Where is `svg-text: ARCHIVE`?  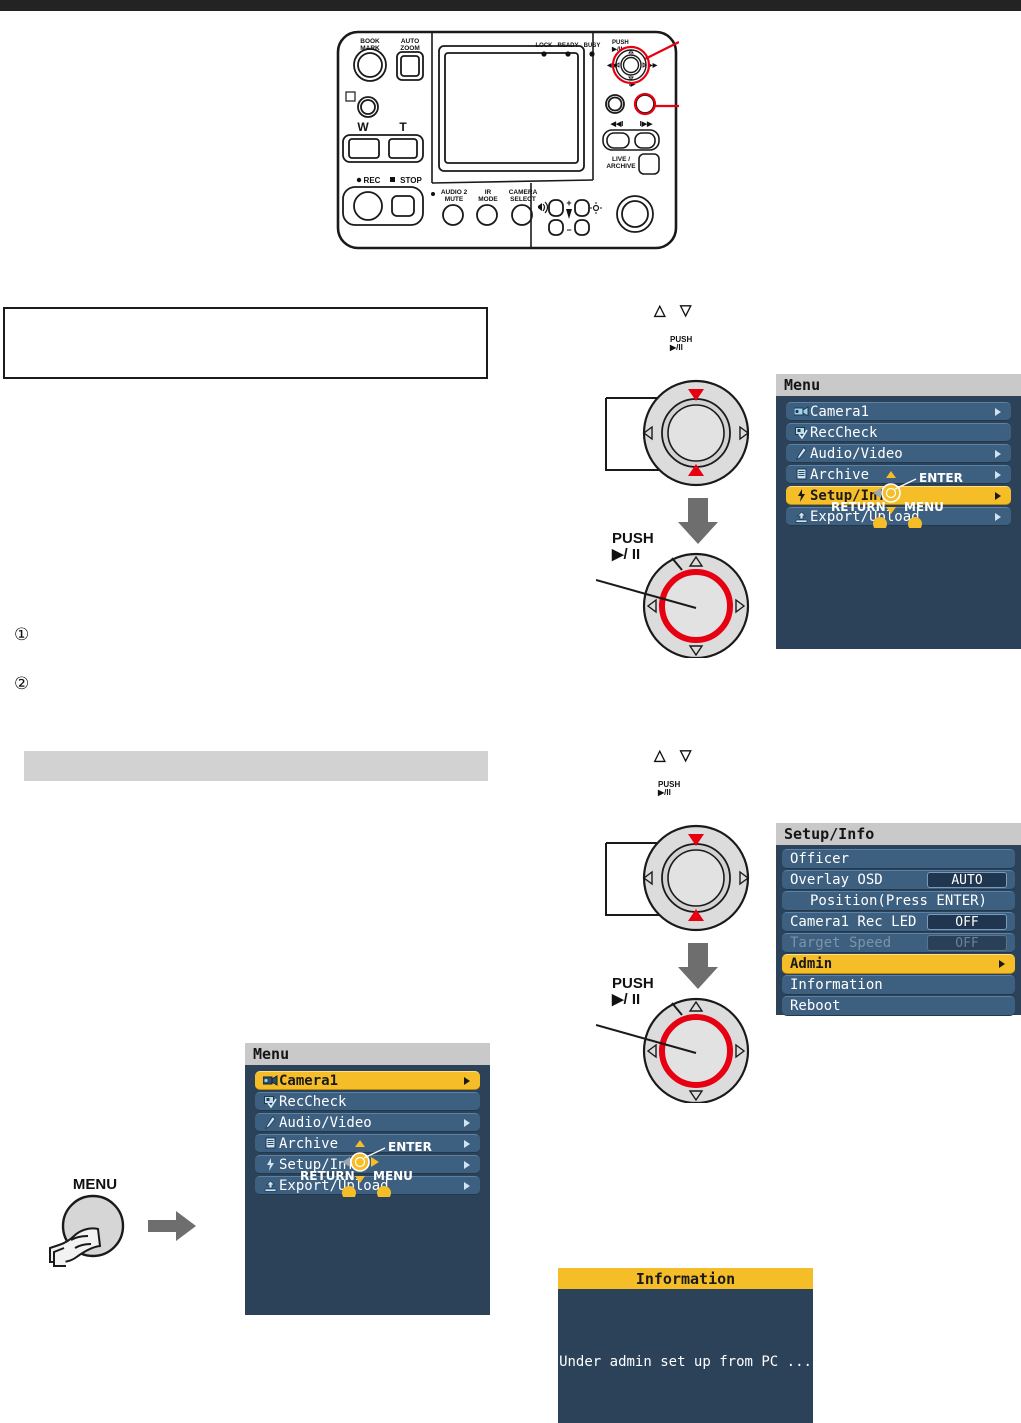 svg-text: ARCHIVE is located at coordinates (621, 166).